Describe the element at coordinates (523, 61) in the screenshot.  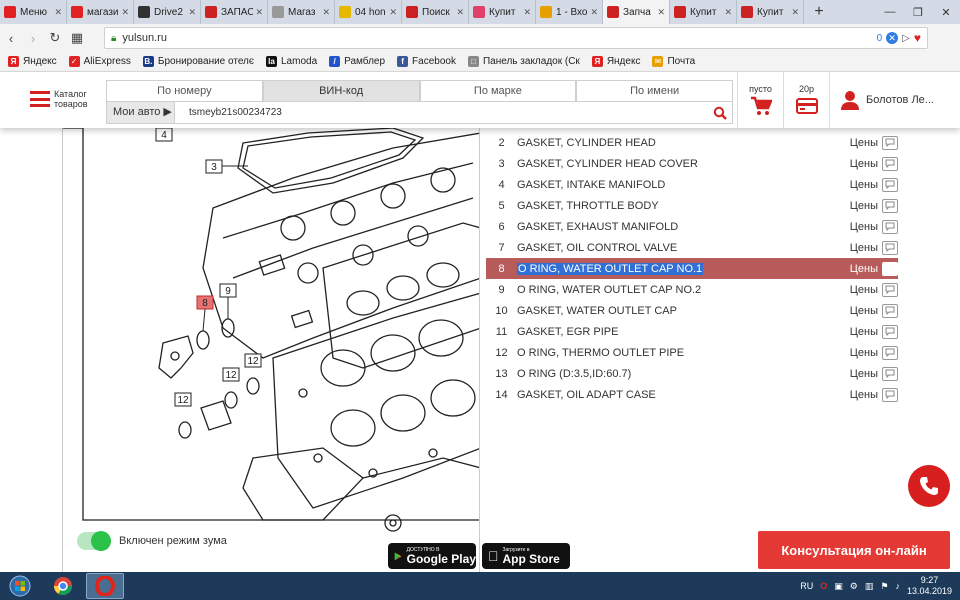
I see `bookmark-item: □ Панель закладок (Ск` at that location.